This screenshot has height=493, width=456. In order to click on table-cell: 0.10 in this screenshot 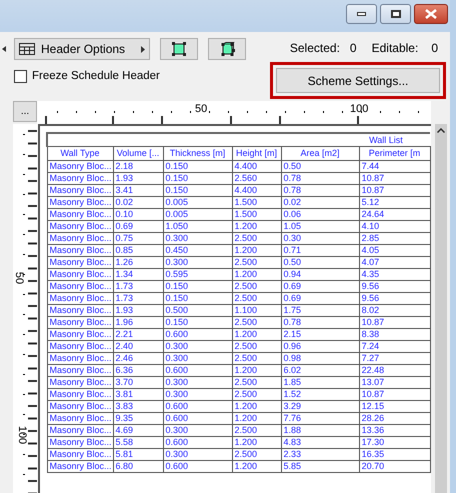, I will do `click(138, 214)`.